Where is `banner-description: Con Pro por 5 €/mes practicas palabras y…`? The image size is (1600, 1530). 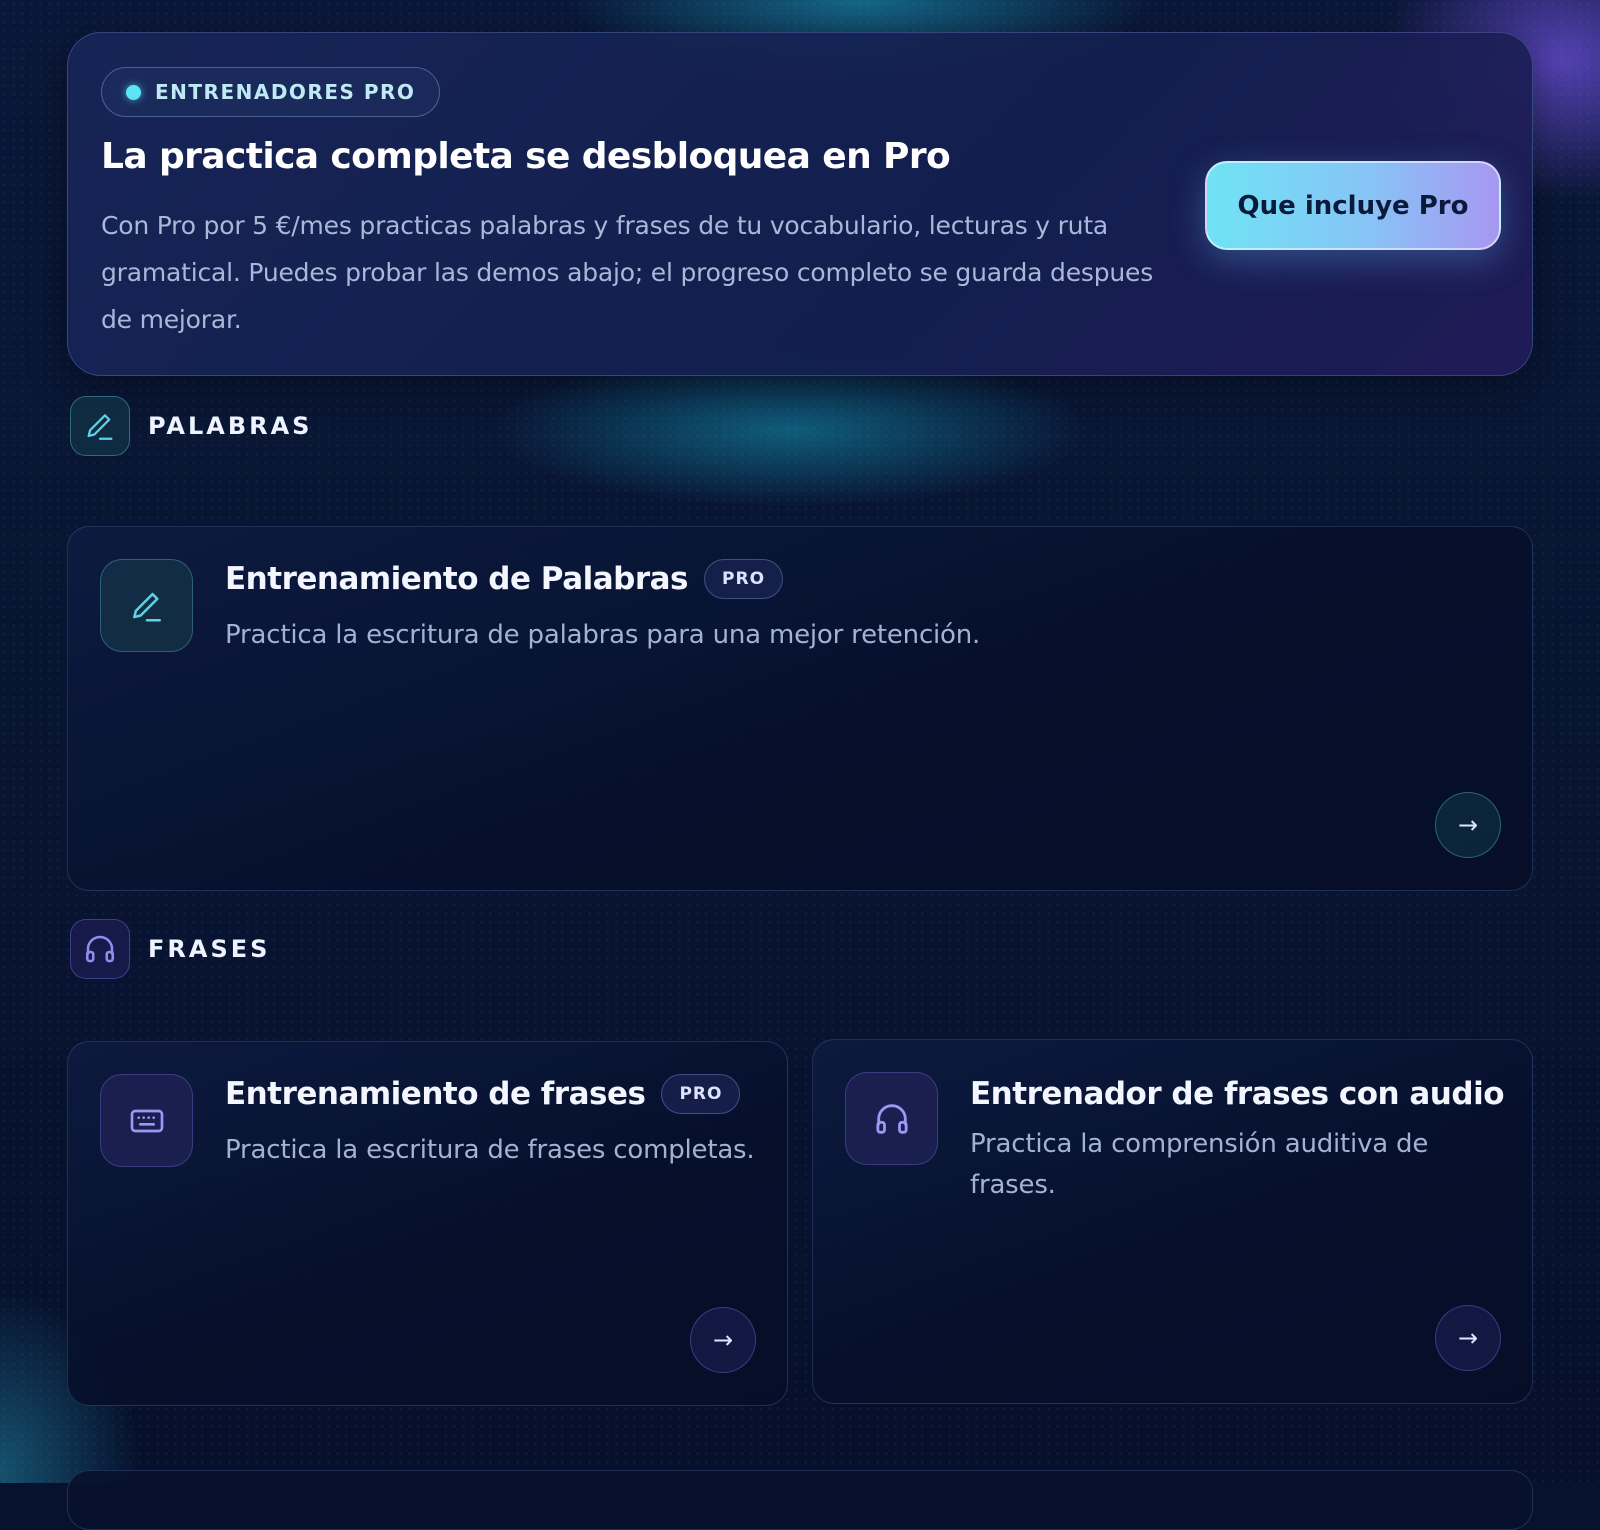 banner-description: Con Pro por 5 €/mes practicas palabras y… is located at coordinates (627, 272).